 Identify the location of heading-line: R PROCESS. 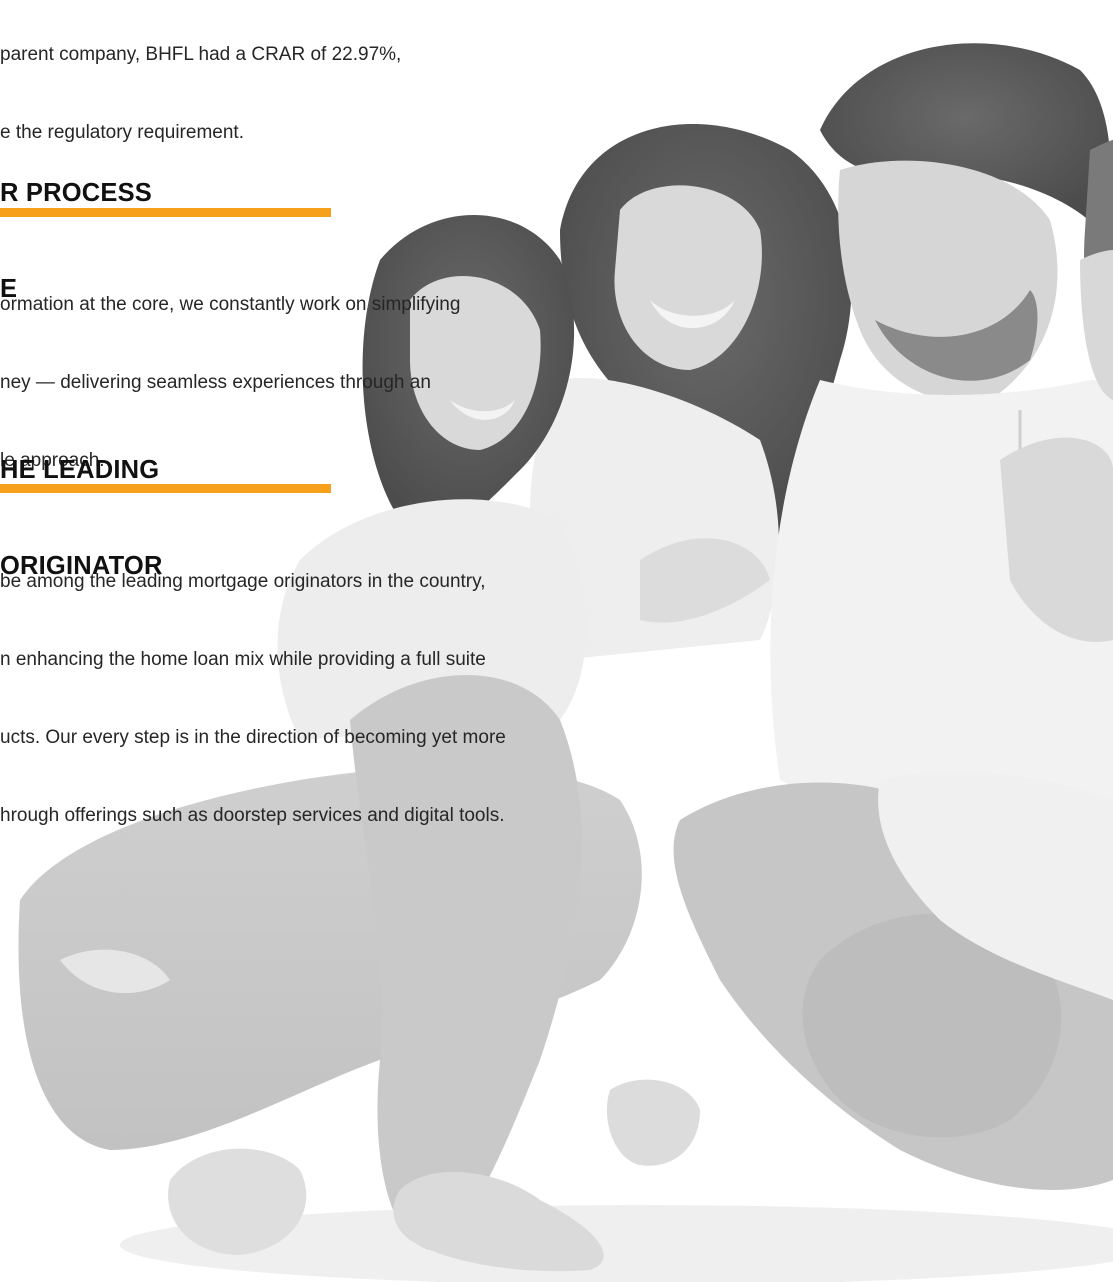
(76, 193).